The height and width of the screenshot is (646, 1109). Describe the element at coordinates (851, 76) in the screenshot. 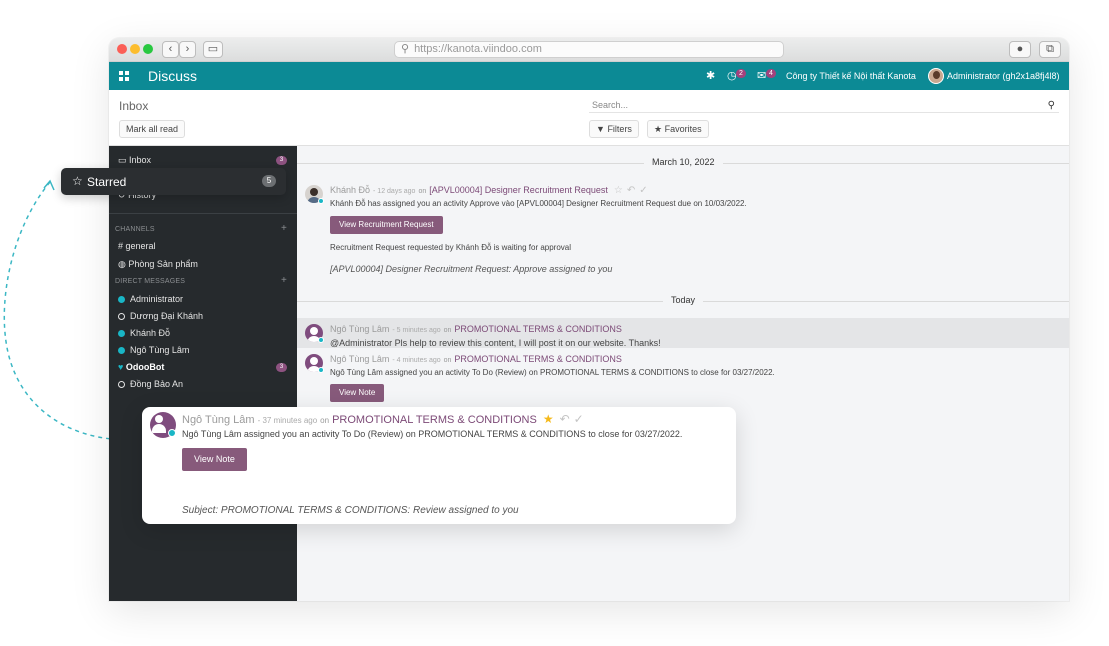

I see `company-switcher: Công ty Thiết kế Nội thất Kanota` at that location.